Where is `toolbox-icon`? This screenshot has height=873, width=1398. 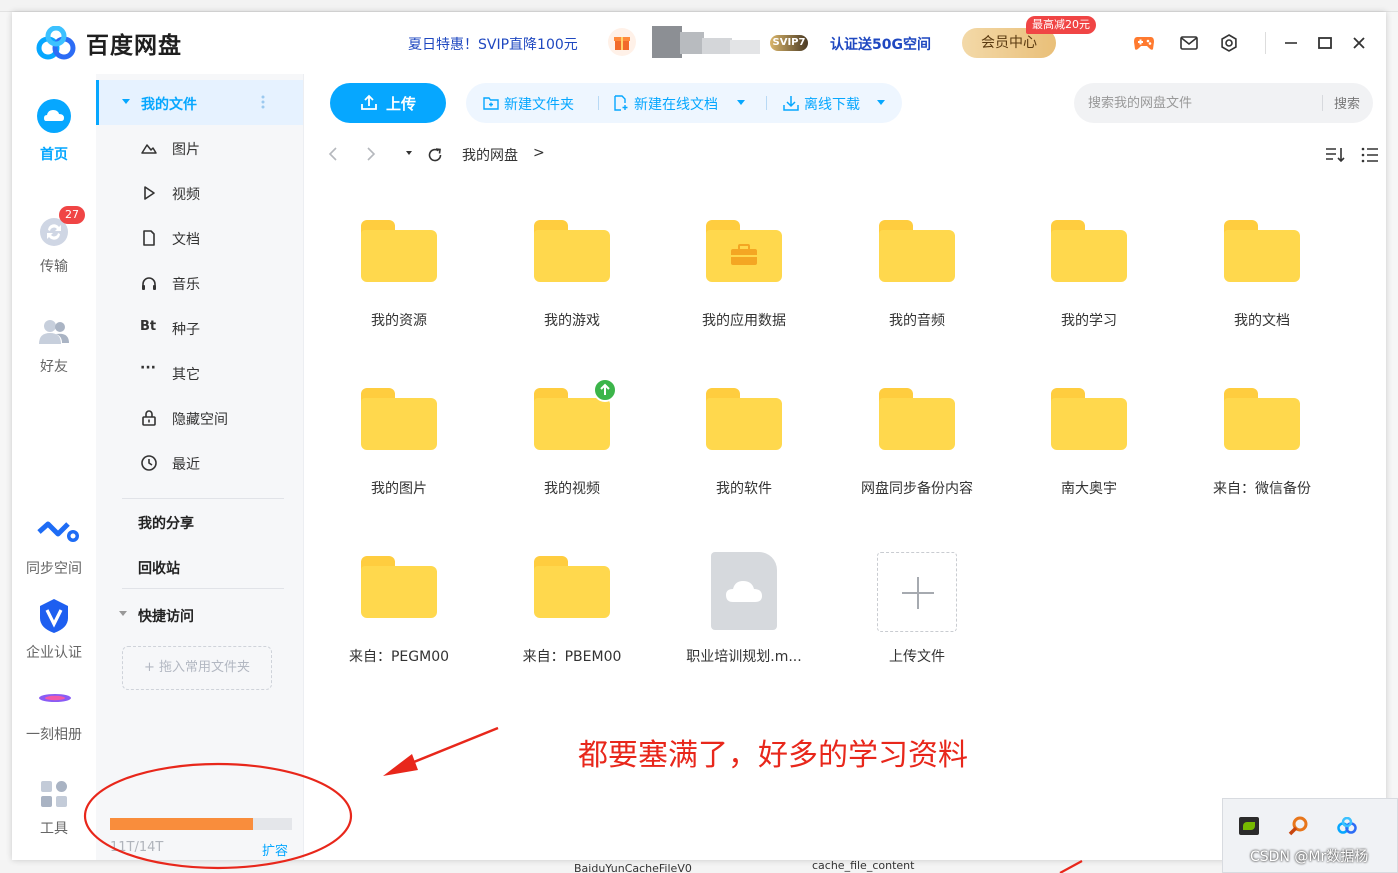 toolbox-icon is located at coordinates (744, 254).